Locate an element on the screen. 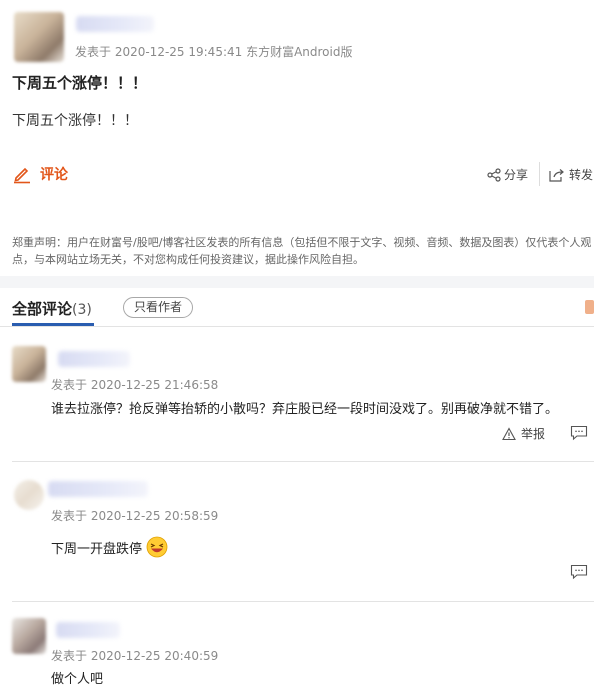 This screenshot has height=691, width=594. share-label: 分享 is located at coordinates (516, 174).